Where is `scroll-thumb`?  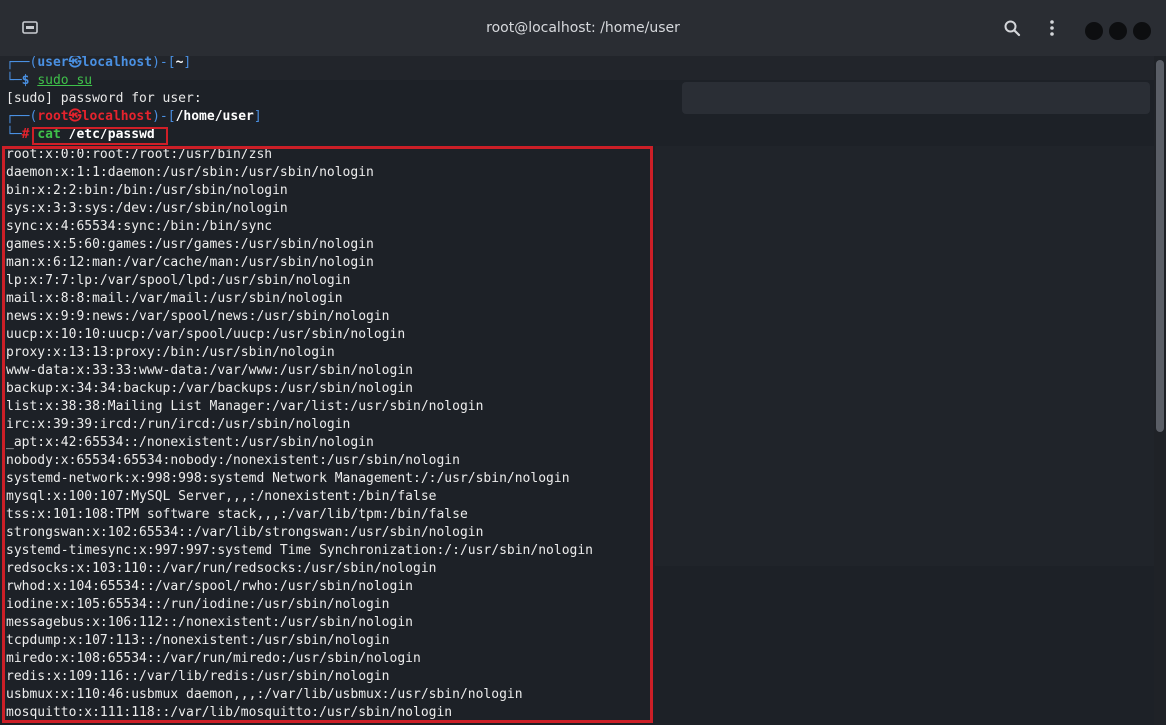 scroll-thumb is located at coordinates (1160, 246).